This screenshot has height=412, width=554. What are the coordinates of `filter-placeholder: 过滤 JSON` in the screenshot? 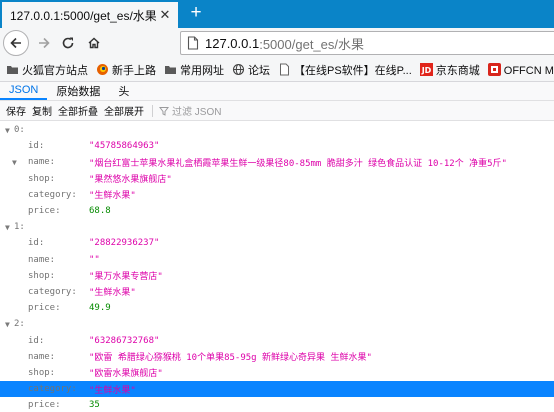 It's located at (197, 112).